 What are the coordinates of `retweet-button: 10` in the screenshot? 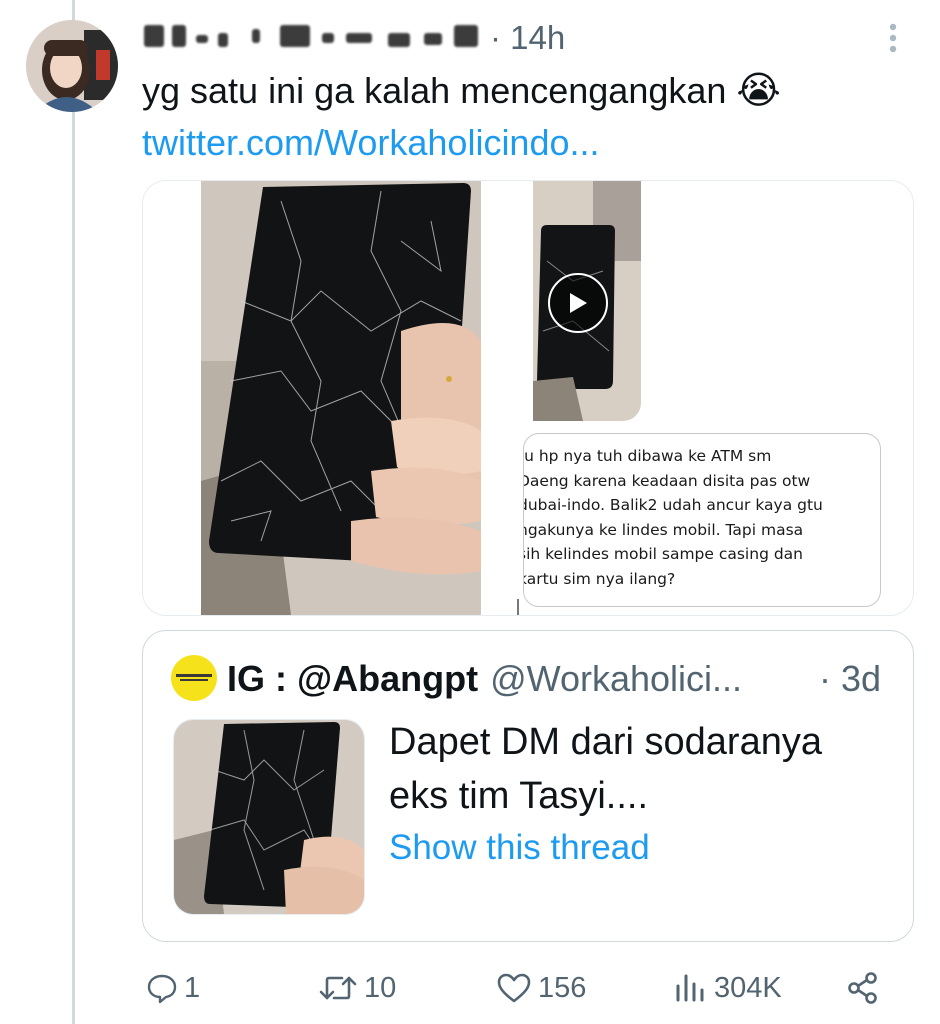 It's located at (357, 988).